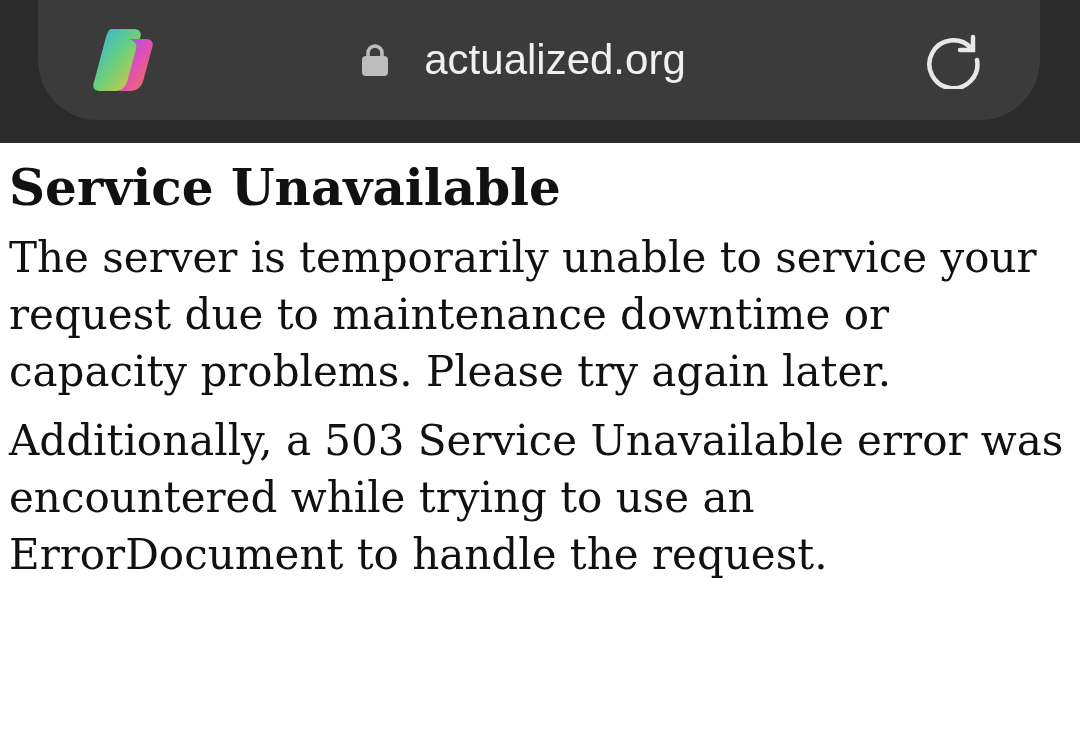 Image resolution: width=1080 pixels, height=747 pixels. I want to click on address-url: actualized.org, so click(555, 60).